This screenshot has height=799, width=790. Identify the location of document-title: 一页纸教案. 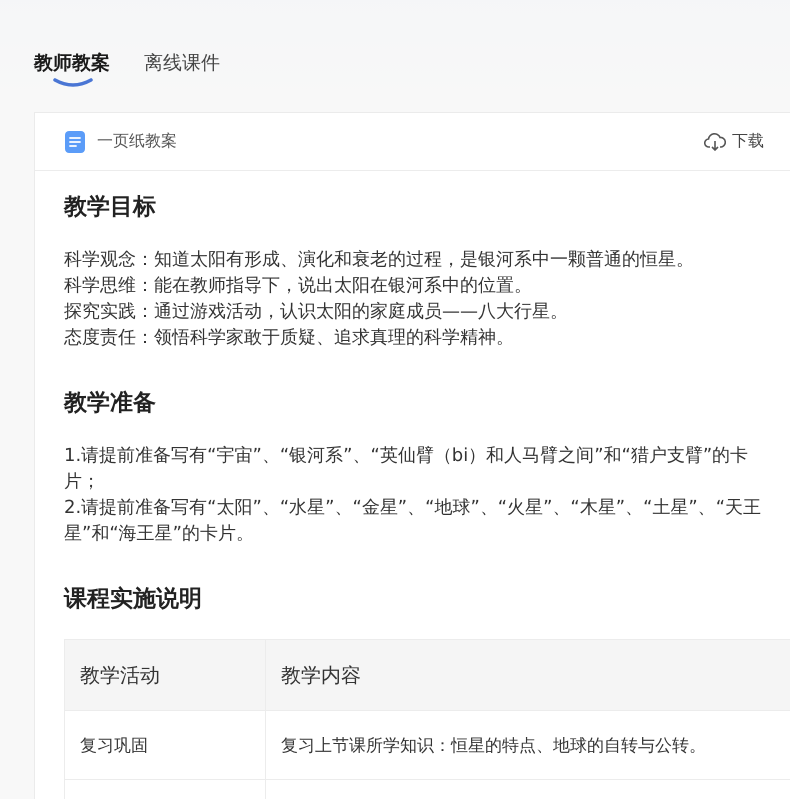
(137, 141).